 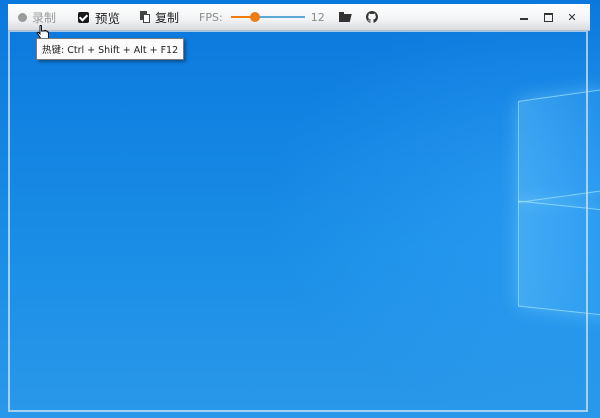 I want to click on preview-checkbox: 预览, so click(x=99, y=17).